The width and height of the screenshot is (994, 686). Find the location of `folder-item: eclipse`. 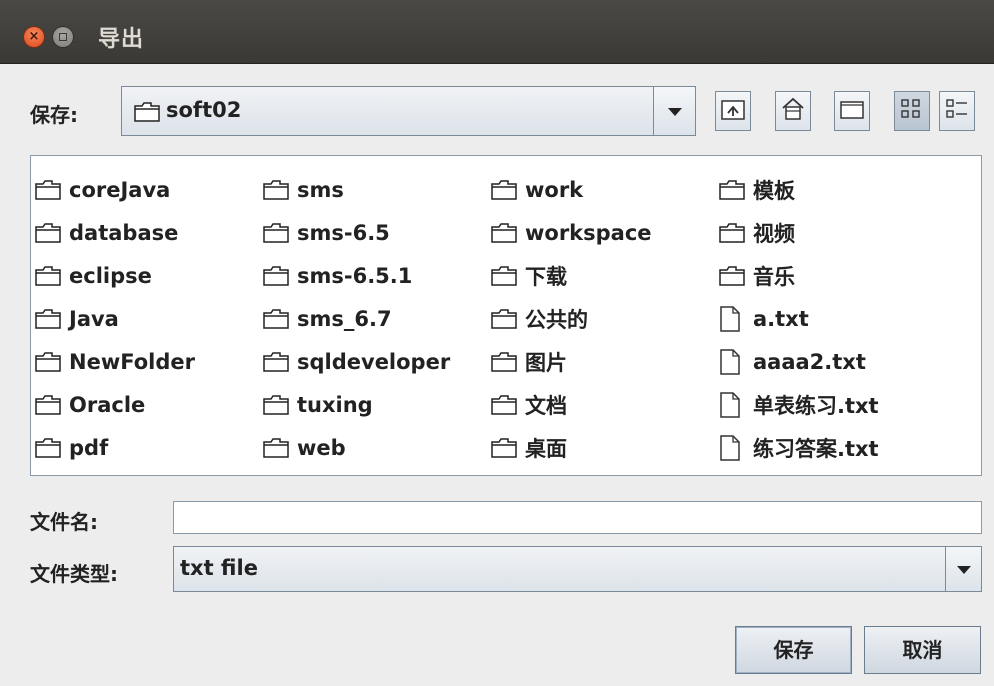

folder-item: eclipse is located at coordinates (115, 275).